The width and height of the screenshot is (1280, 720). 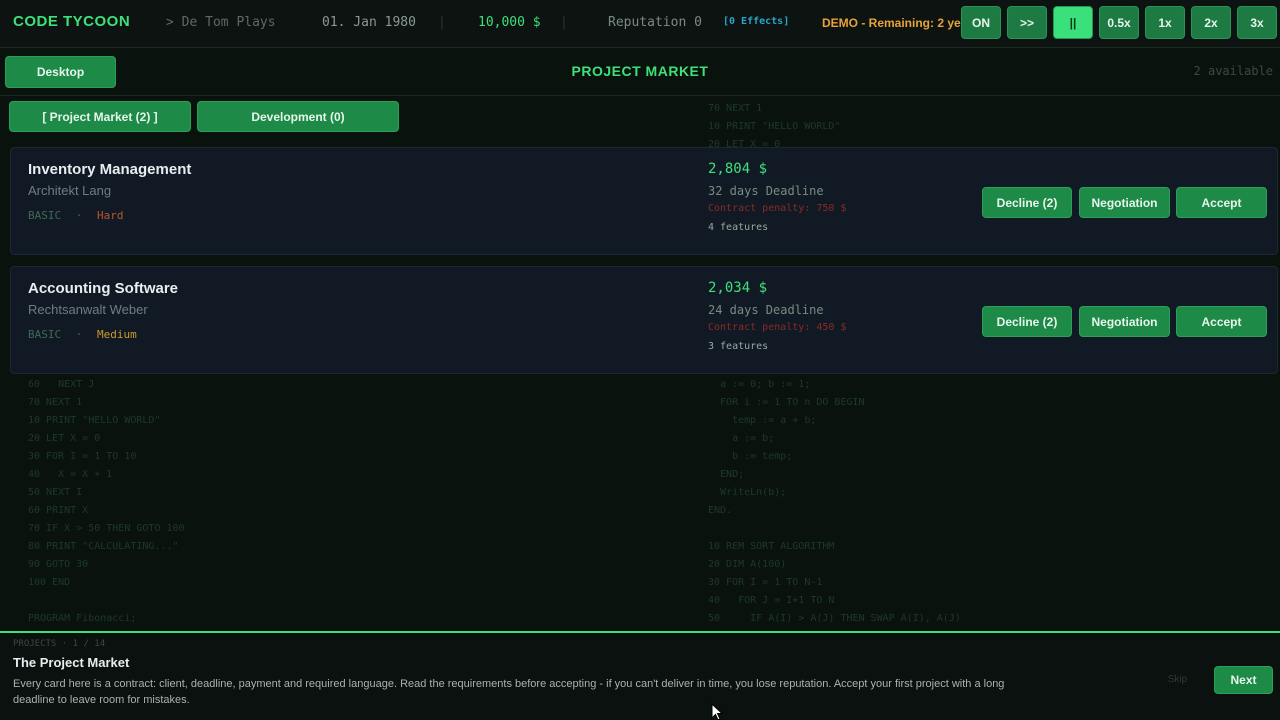 I want to click on project-client: Rechtsanwalt Weber, so click(x=88, y=309).